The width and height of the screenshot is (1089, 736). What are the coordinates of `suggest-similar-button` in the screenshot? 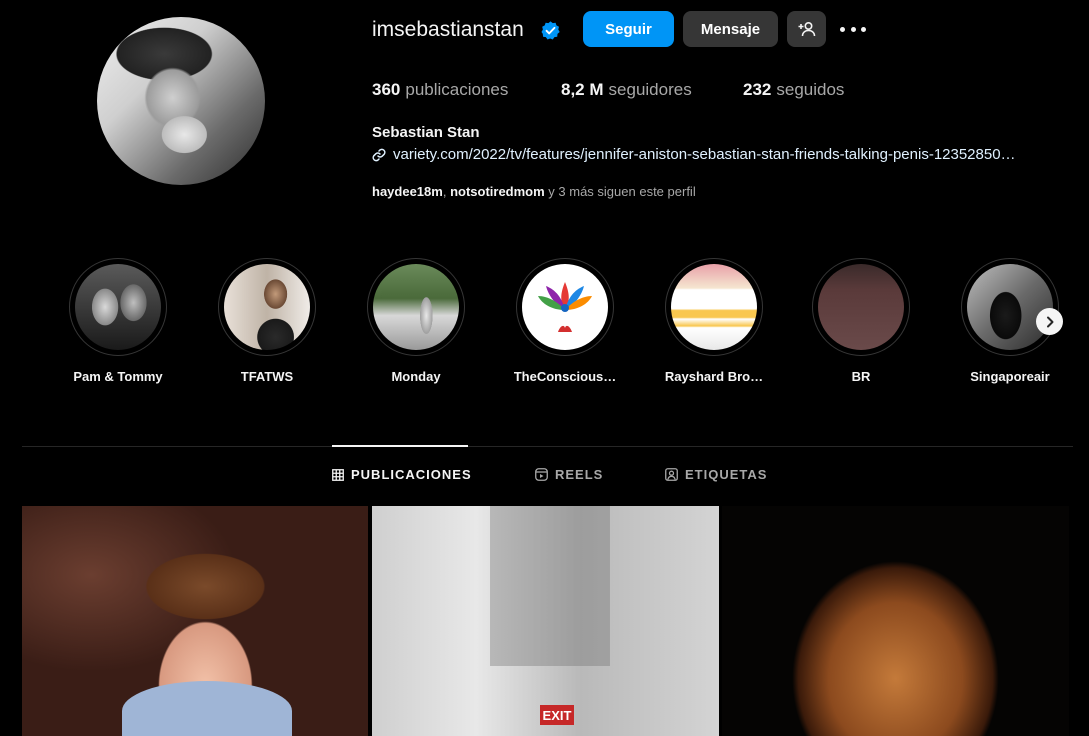 It's located at (806, 29).